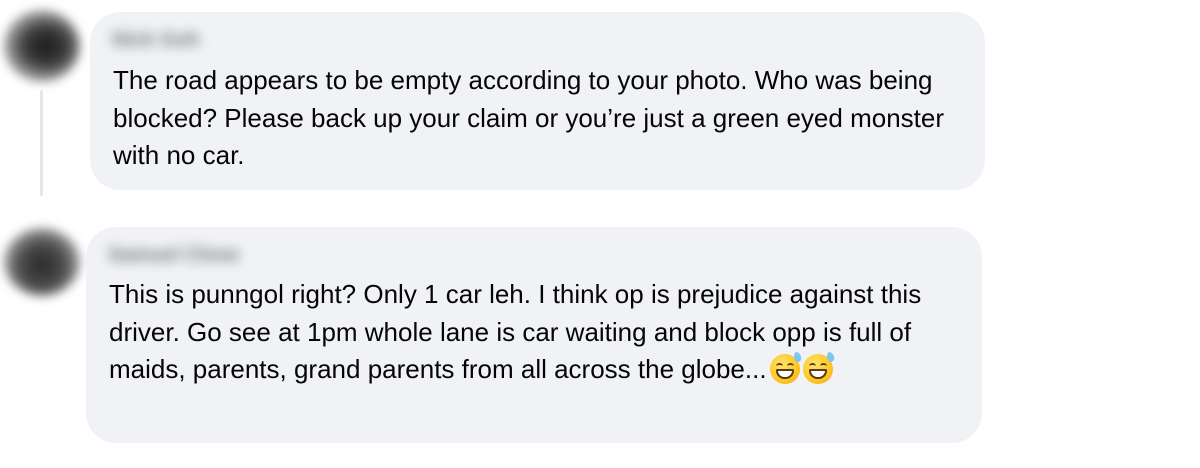 Image resolution: width=1200 pixels, height=468 pixels. What do you see at coordinates (156, 40) in the screenshot?
I see `comment-author: Nick Goh` at bounding box center [156, 40].